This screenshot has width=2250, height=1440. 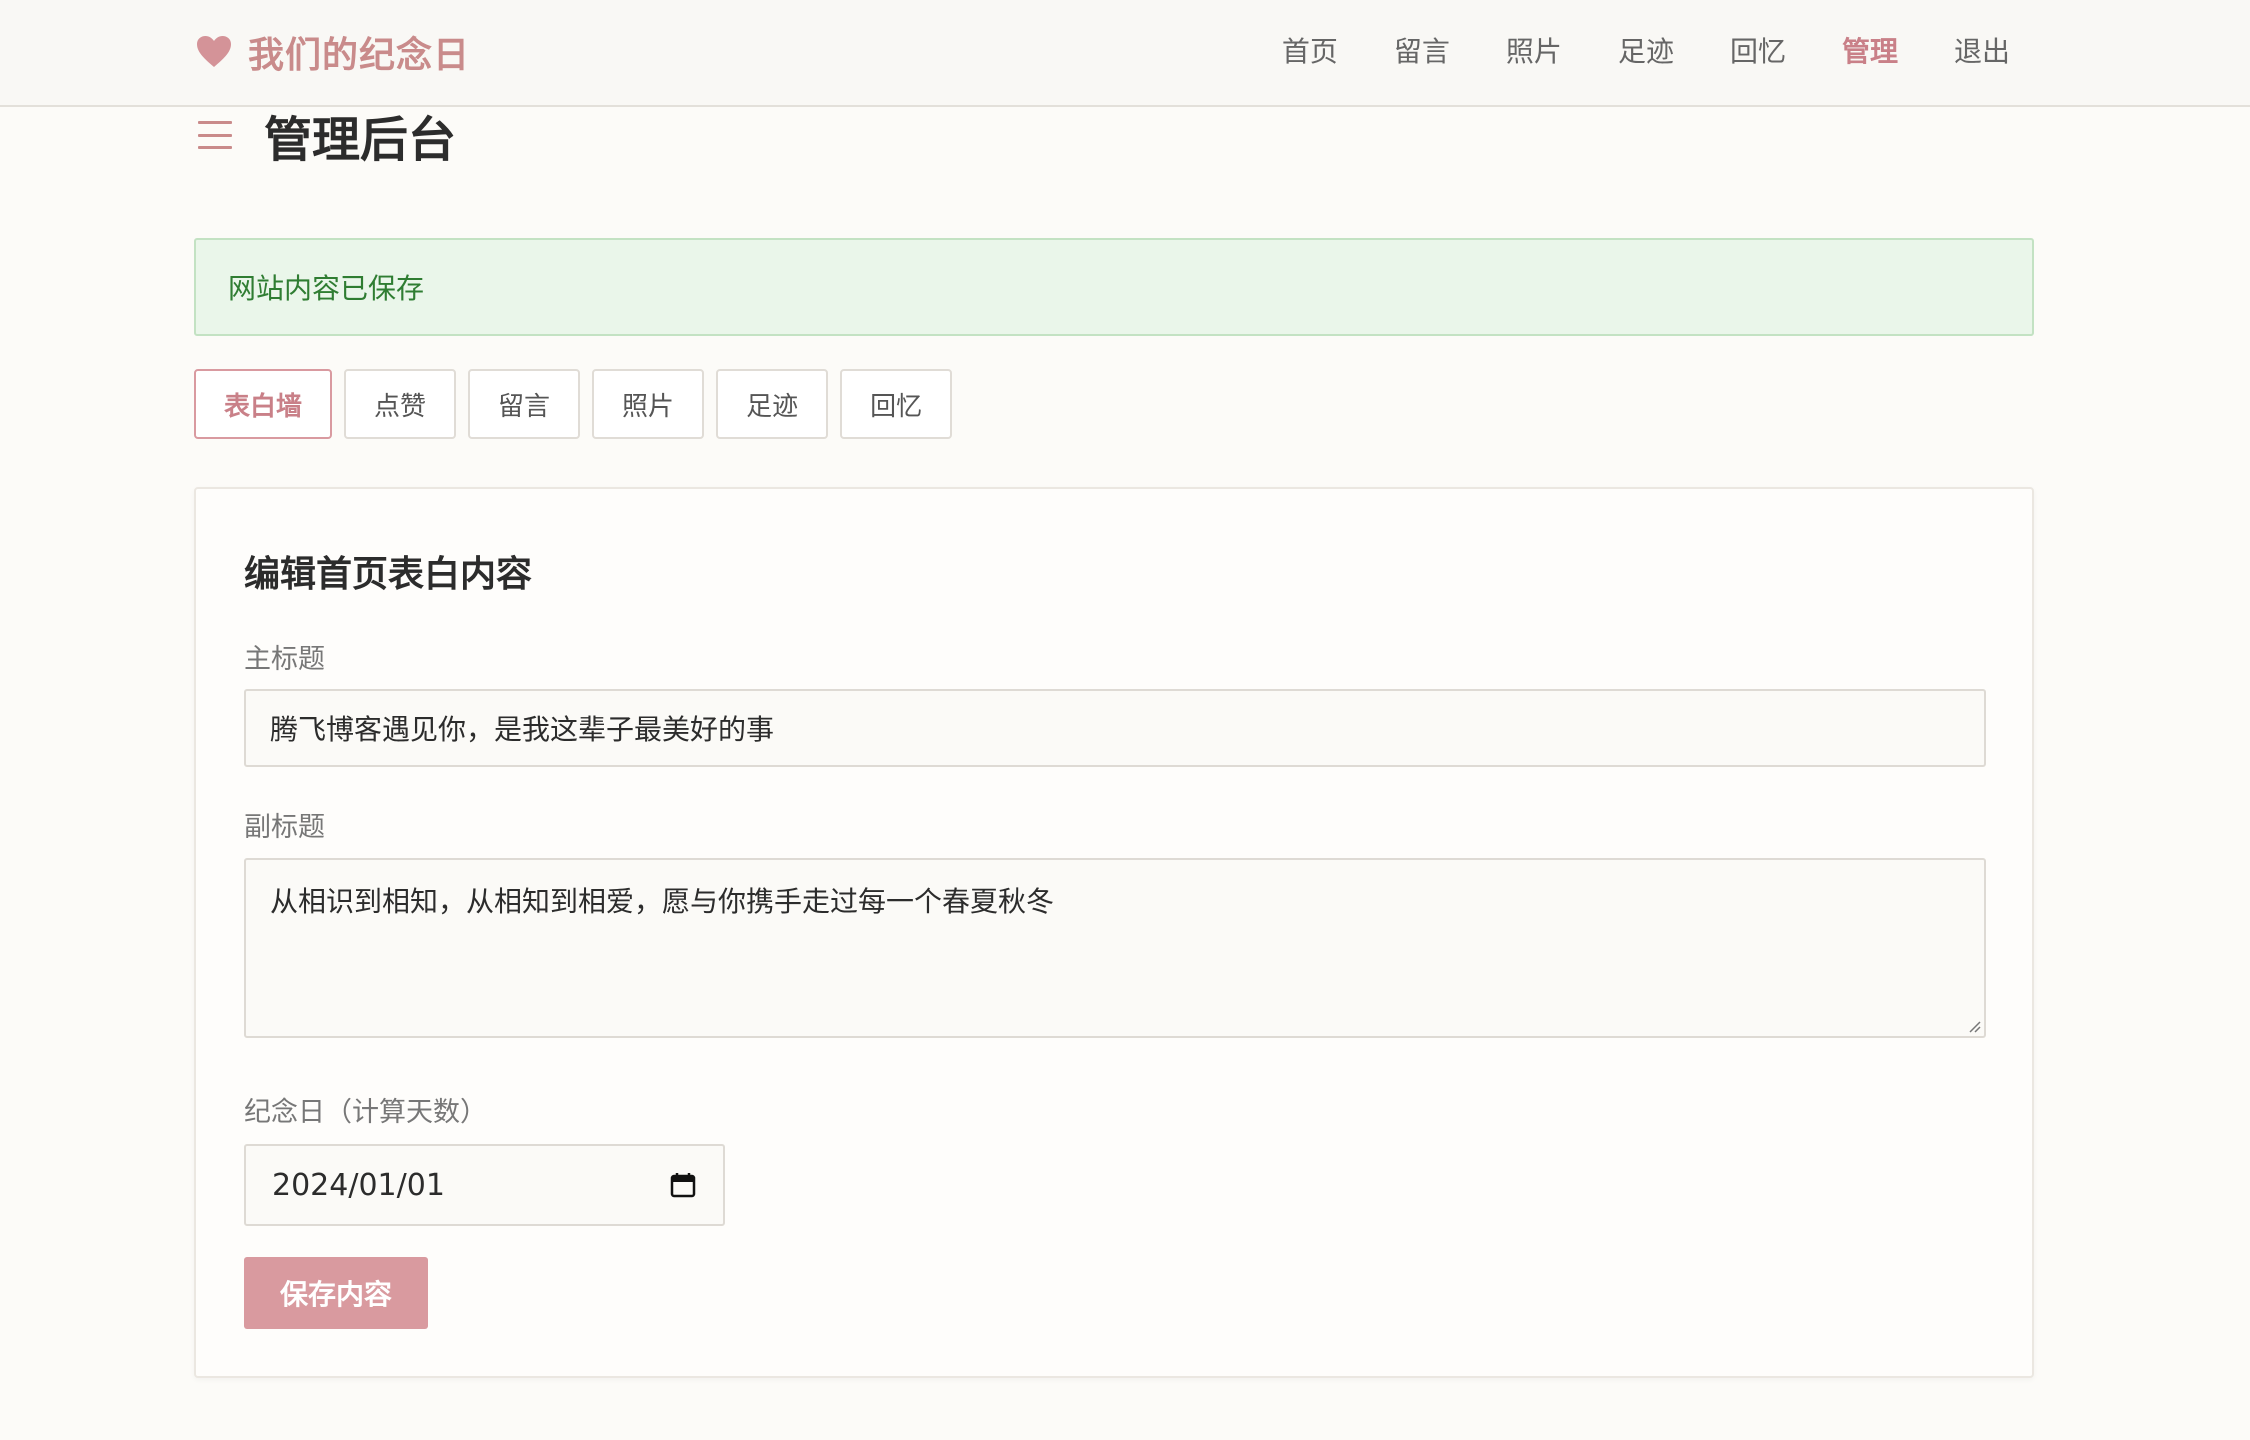 I want to click on heart-icon, so click(x=214, y=52).